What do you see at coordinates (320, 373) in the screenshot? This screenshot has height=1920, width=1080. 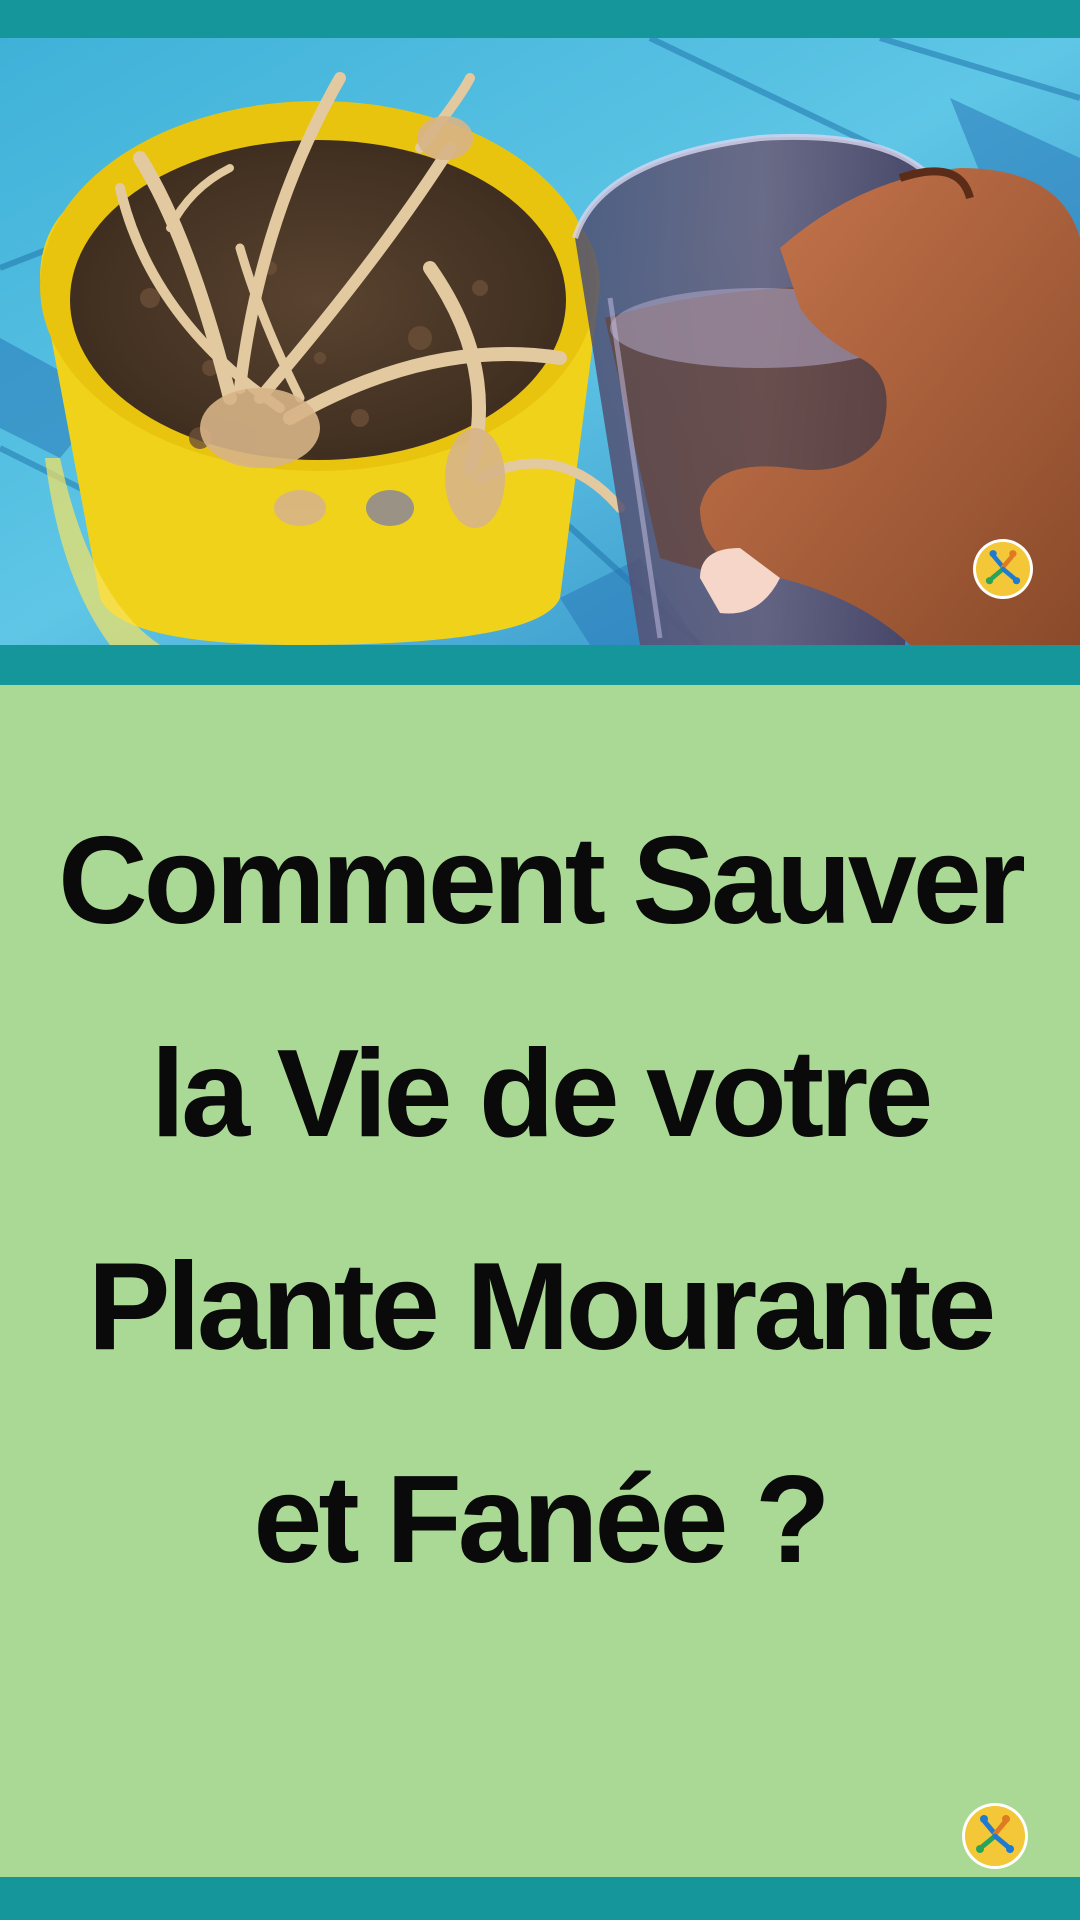 I see `yellow-pot-icon` at bounding box center [320, 373].